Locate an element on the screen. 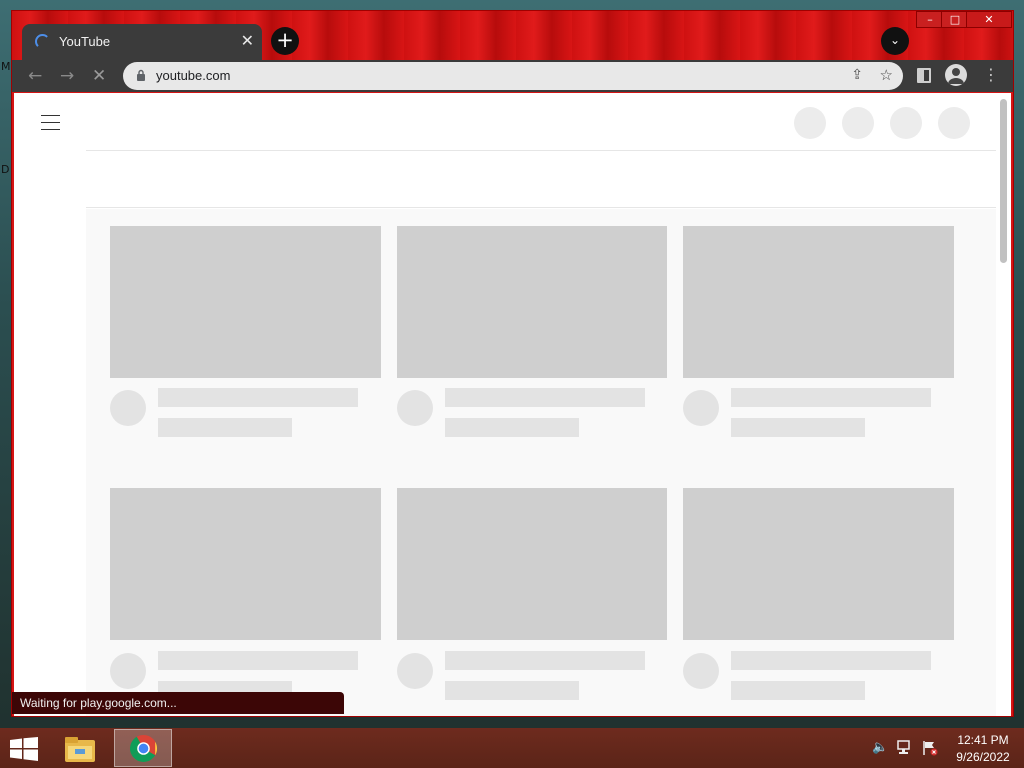  forward-button: → is located at coordinates (67, 76).